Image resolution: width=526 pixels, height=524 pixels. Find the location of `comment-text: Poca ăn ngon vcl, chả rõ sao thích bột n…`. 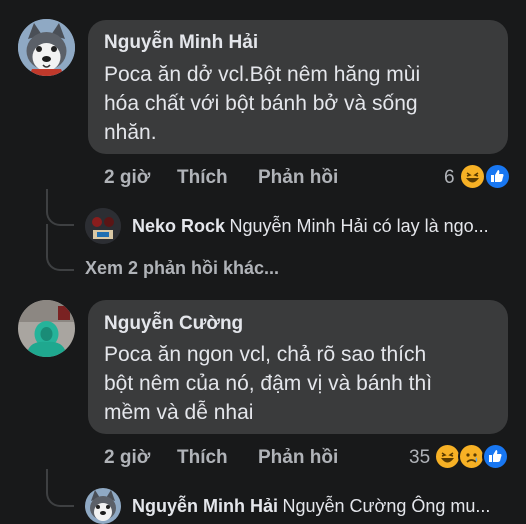

comment-text: Poca ăn ngon vcl, chả rõ sao thích bột n… is located at coordinates (268, 383).